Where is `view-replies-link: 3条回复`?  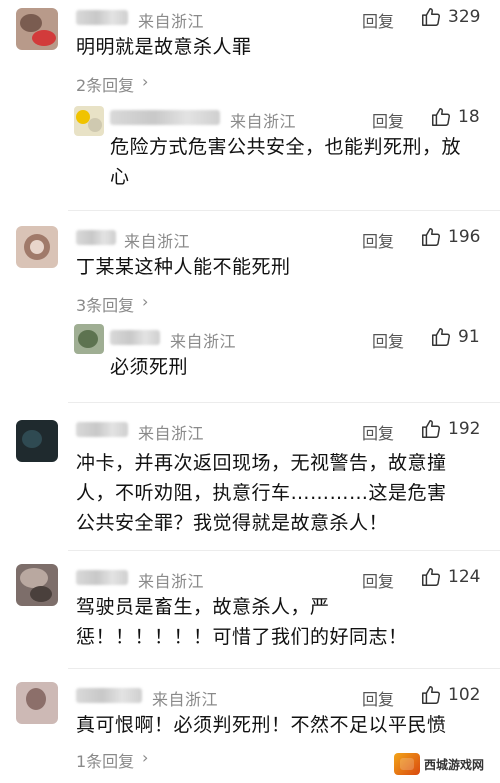 view-replies-link: 3条回复 is located at coordinates (105, 304).